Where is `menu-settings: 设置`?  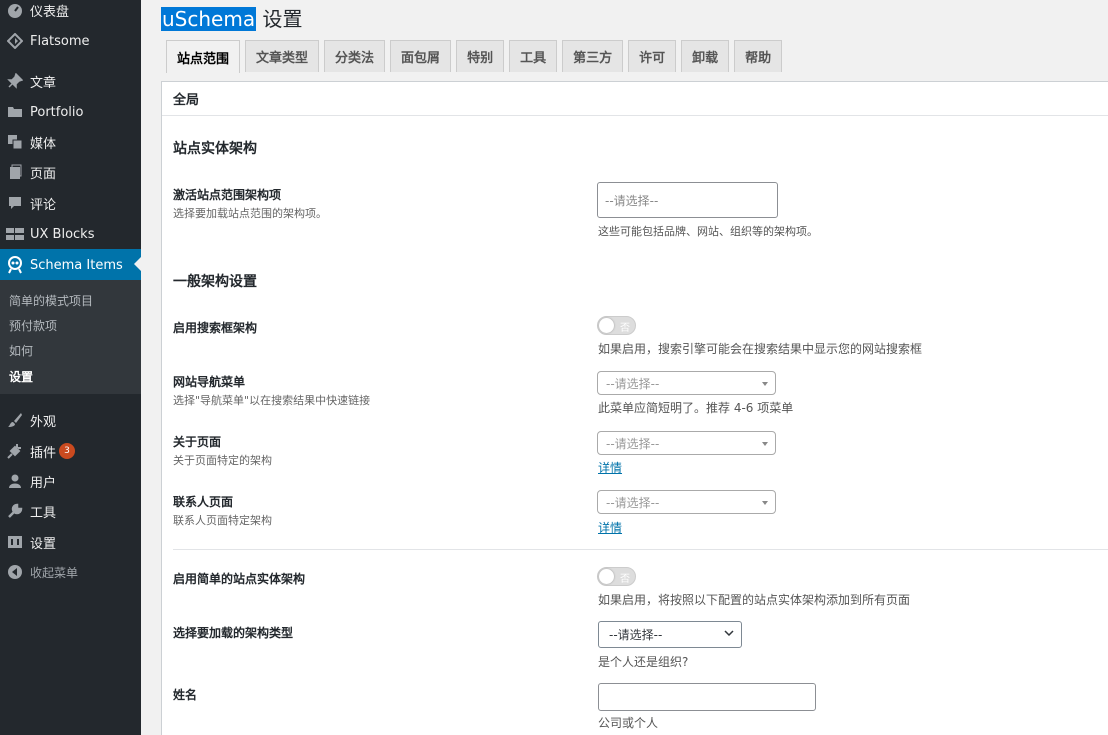
menu-settings: 设置 is located at coordinates (70, 542).